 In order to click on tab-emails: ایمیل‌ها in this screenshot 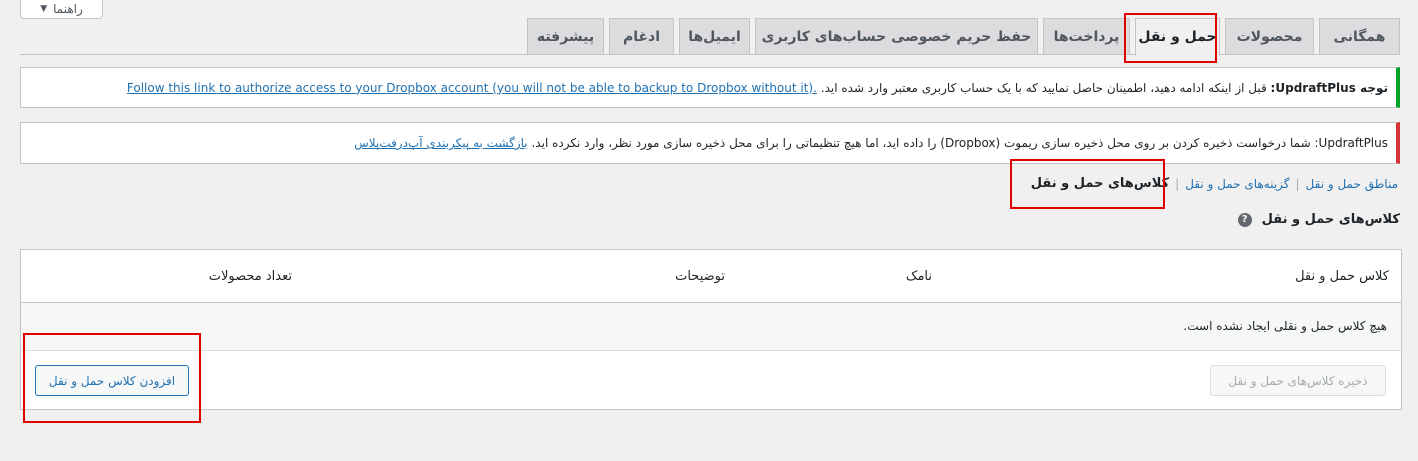, I will do `click(714, 36)`.